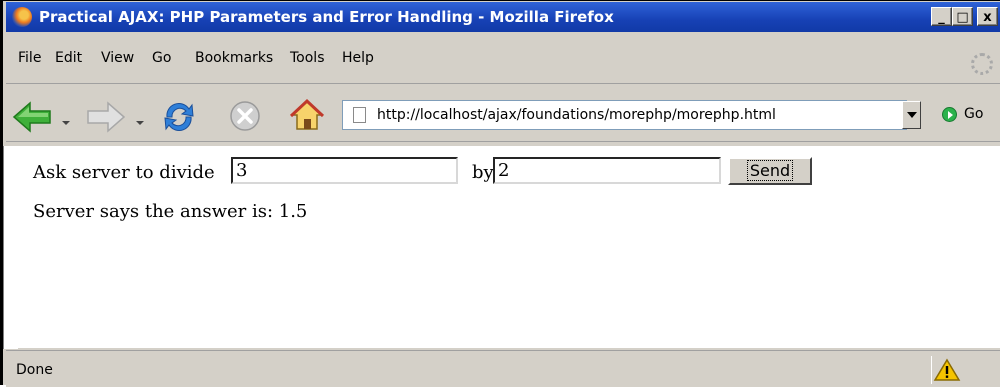  Describe the element at coordinates (946, 370) in the screenshot. I see `warning-icon` at that location.